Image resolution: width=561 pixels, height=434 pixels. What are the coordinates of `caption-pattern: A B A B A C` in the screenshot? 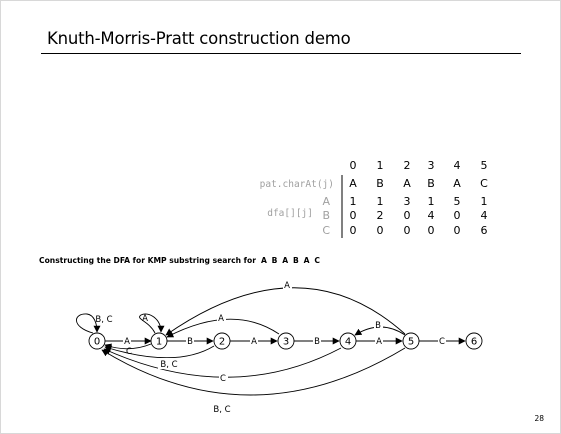 It's located at (291, 260).